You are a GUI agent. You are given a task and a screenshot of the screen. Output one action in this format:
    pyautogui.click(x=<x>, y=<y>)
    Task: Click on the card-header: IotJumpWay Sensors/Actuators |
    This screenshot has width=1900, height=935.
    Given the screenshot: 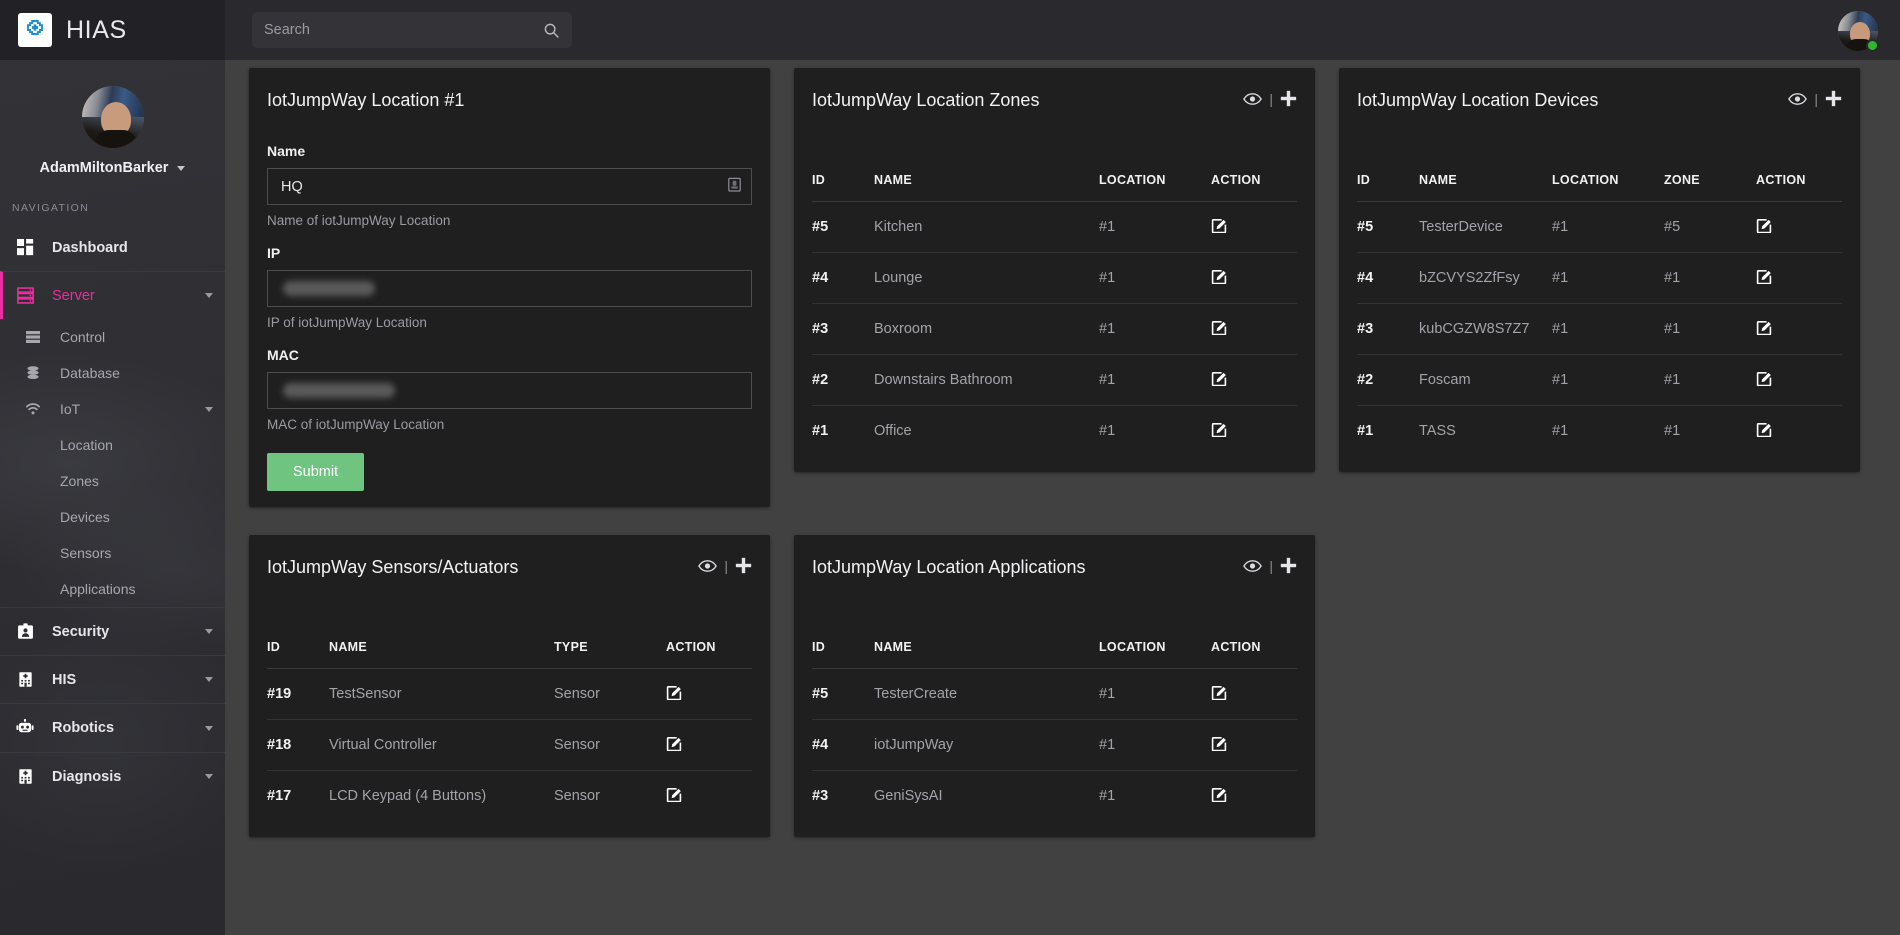 What is the action you would take?
    pyautogui.click(x=509, y=567)
    